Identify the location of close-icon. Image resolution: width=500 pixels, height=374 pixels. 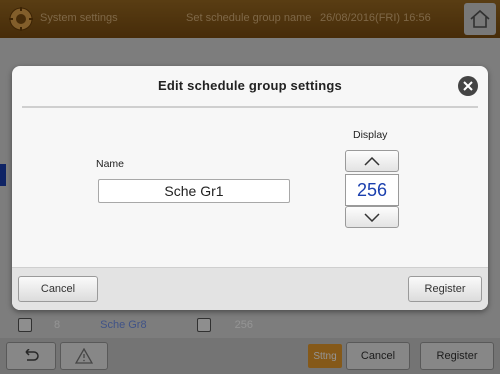
(468, 86).